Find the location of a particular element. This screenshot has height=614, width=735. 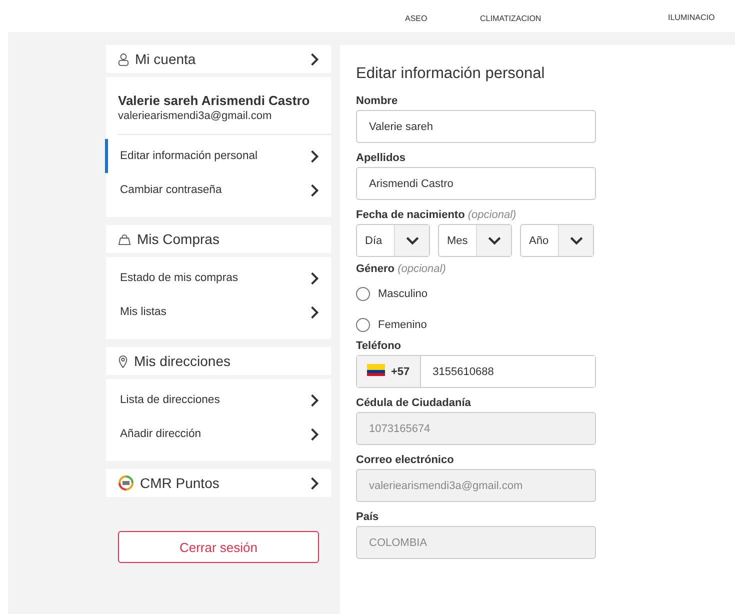

category-link: ILUMINACIO is located at coordinates (691, 22).